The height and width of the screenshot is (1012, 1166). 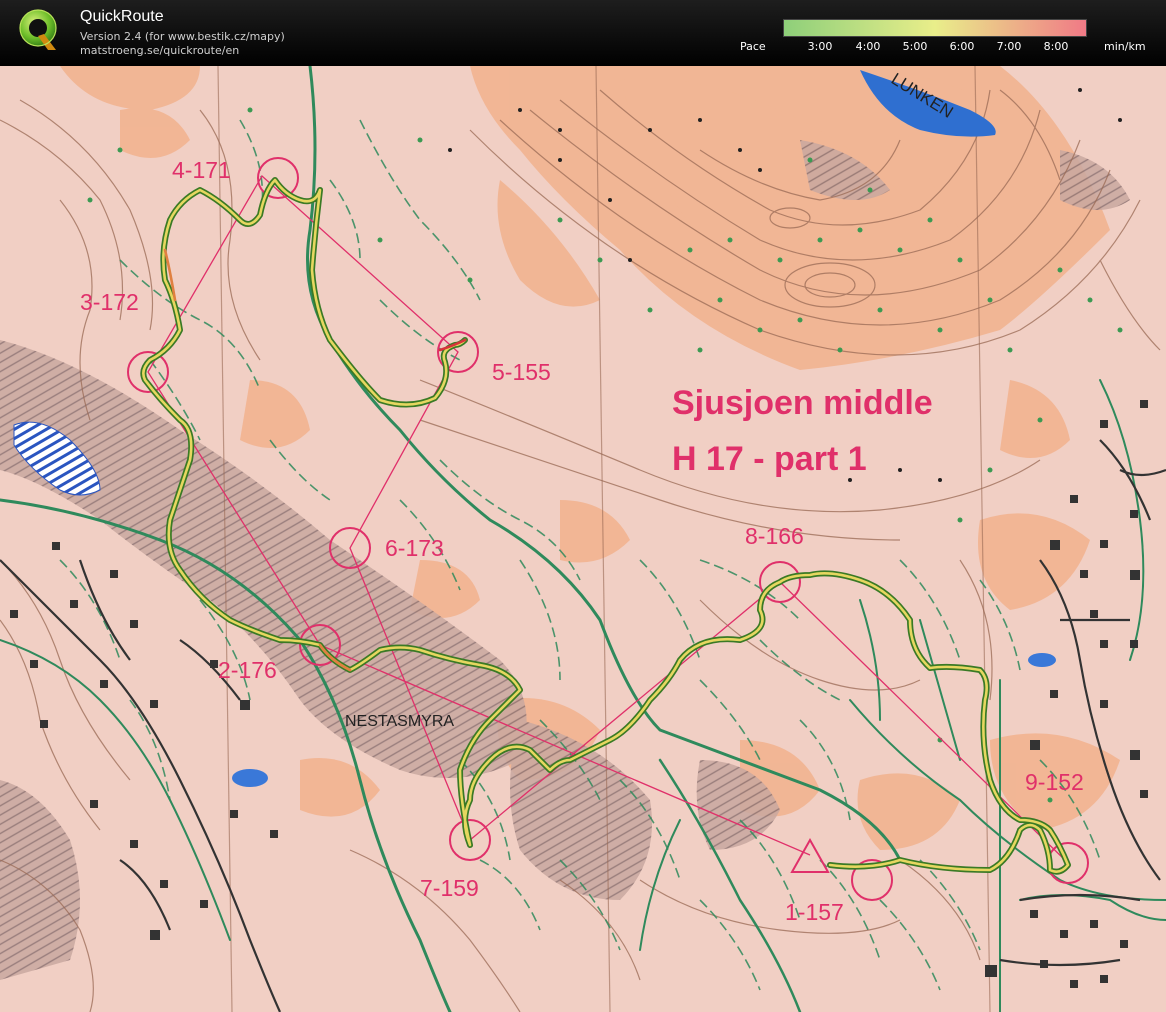 I want to click on control-label-4: 4-171, so click(x=201, y=170).